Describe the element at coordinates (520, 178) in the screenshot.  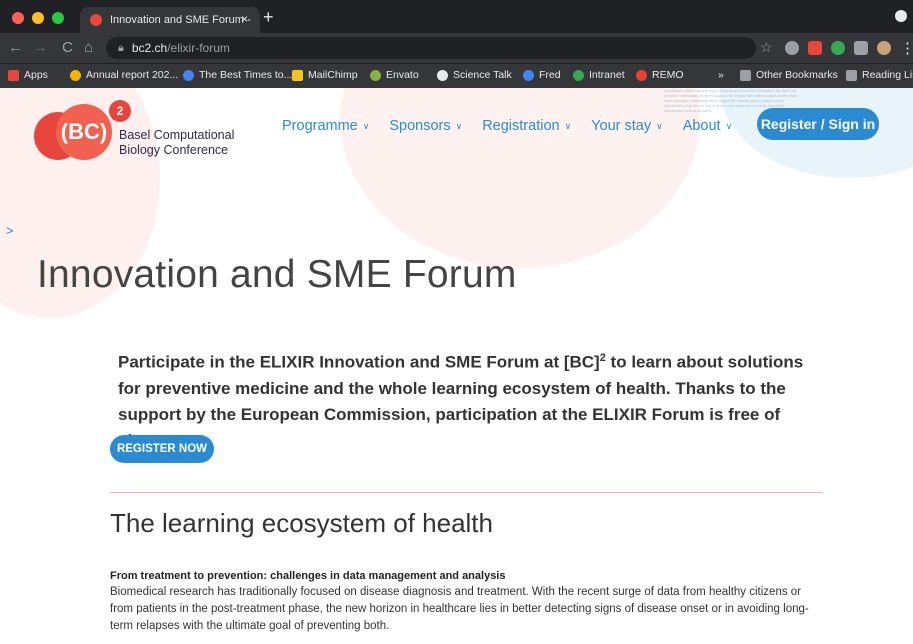
I see `decorative-blob` at that location.